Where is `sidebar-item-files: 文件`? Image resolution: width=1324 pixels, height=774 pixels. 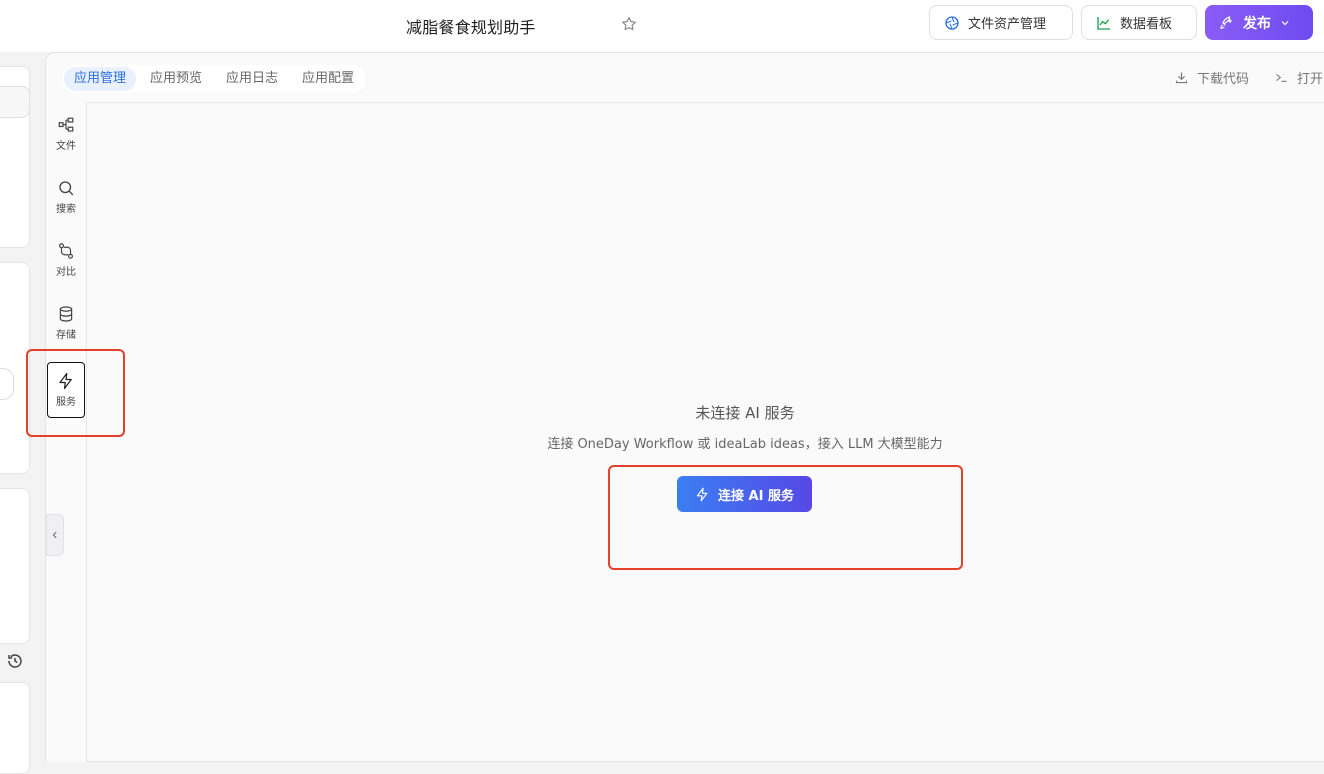 sidebar-item-files: 文件 is located at coordinates (66, 134).